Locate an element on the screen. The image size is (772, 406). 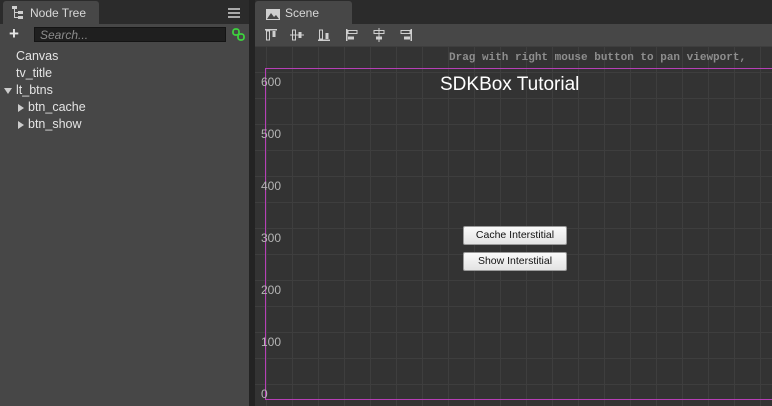
tree-item-label: lt_btns is located at coordinates (34, 90).